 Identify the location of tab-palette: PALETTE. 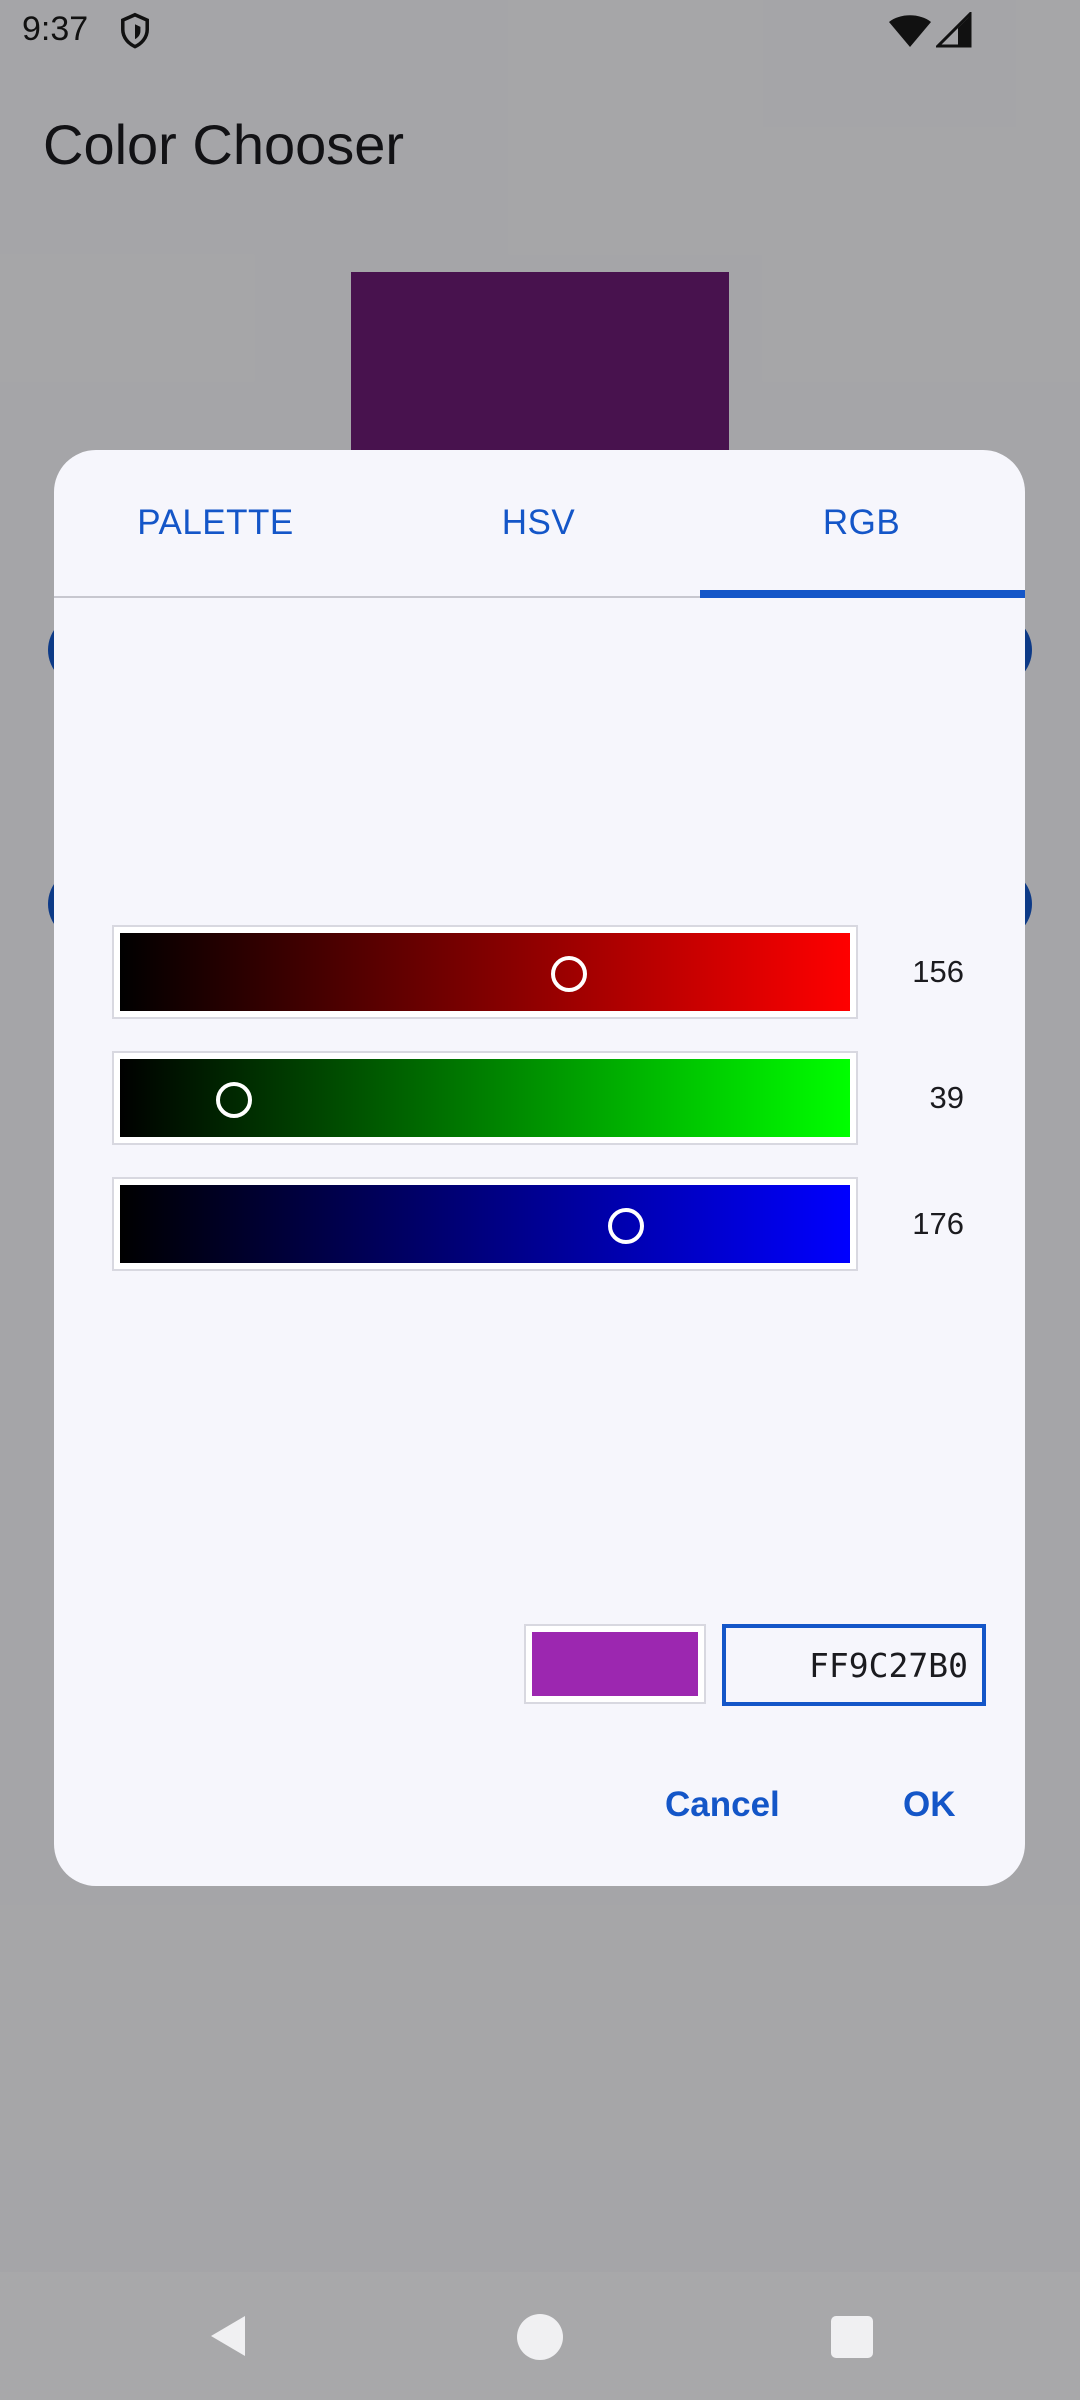
(215, 523).